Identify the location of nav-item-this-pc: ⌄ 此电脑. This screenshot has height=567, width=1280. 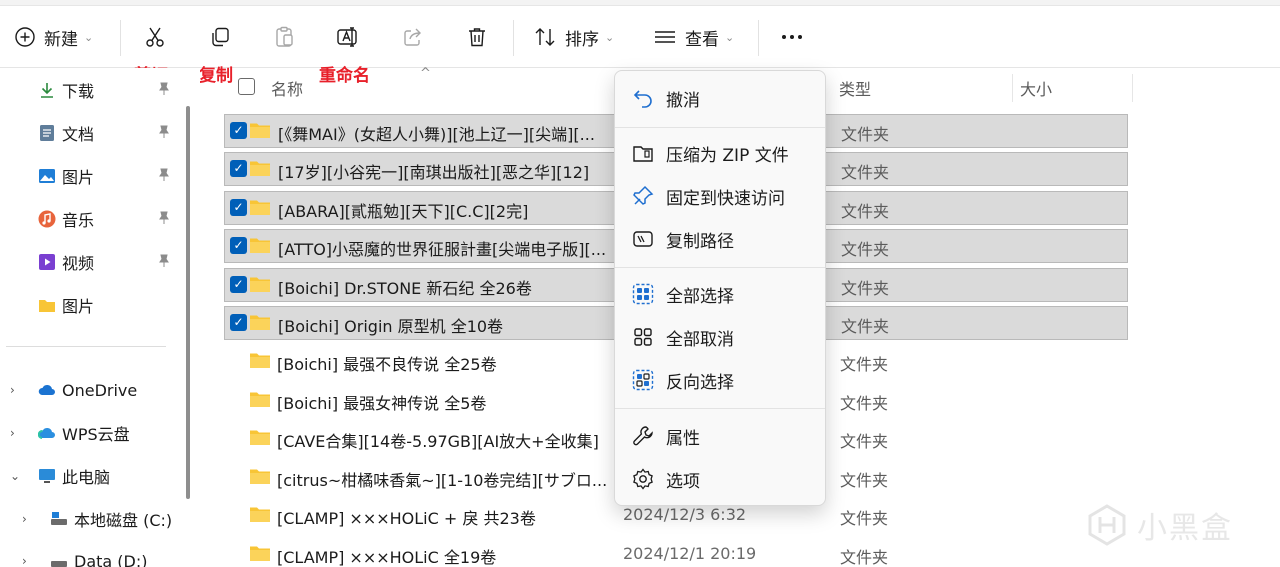
(89, 476).